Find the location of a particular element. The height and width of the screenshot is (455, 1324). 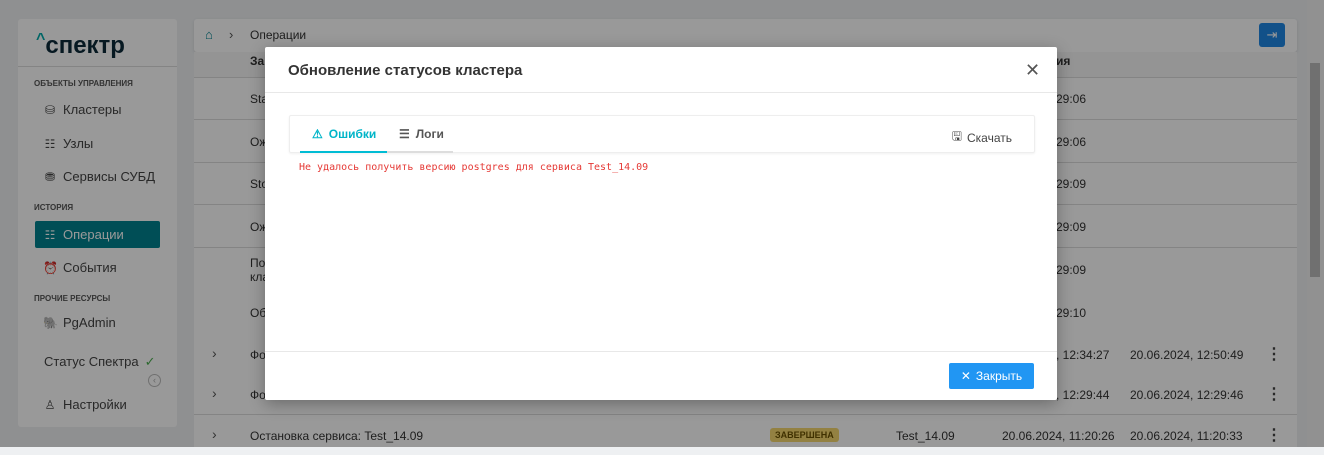

document-icon: ☰ is located at coordinates (404, 133).